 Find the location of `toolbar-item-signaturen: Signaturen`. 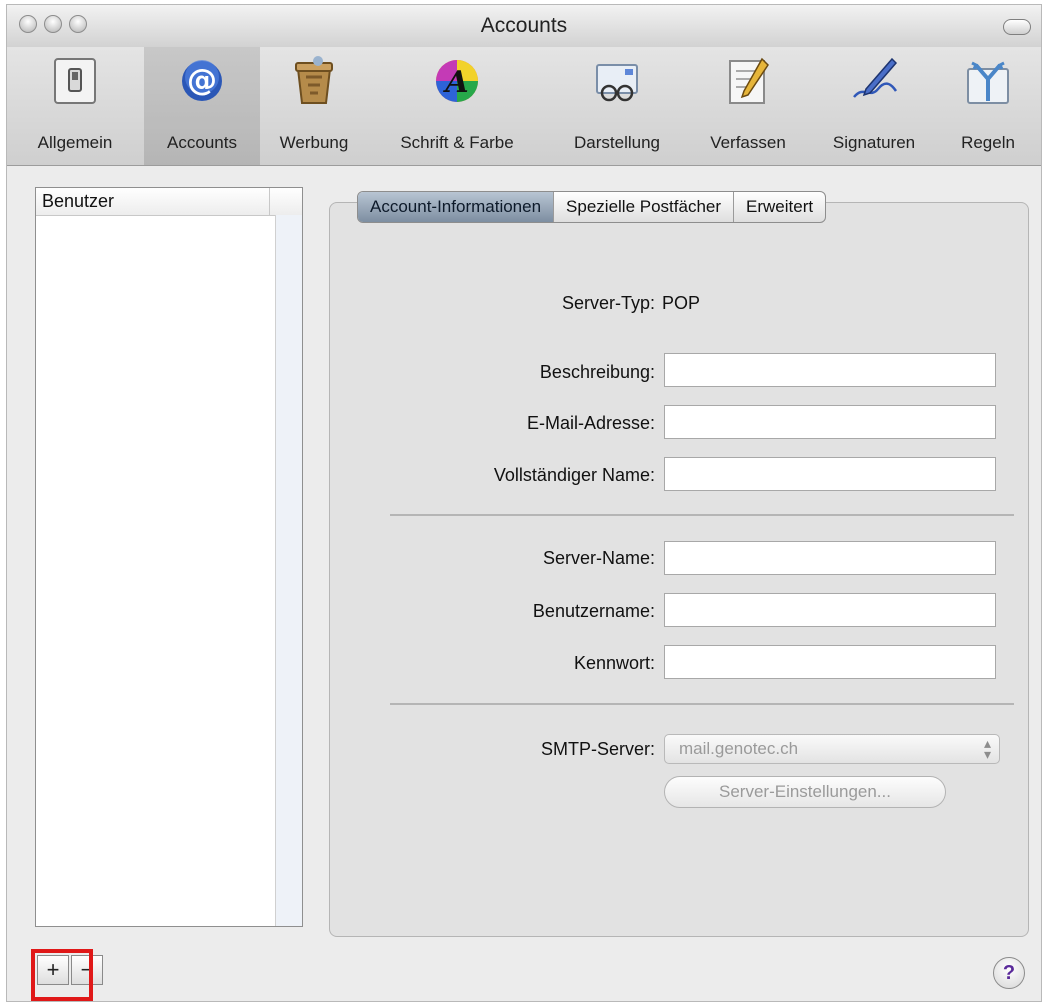

toolbar-item-signaturen: Signaturen is located at coordinates (874, 106).